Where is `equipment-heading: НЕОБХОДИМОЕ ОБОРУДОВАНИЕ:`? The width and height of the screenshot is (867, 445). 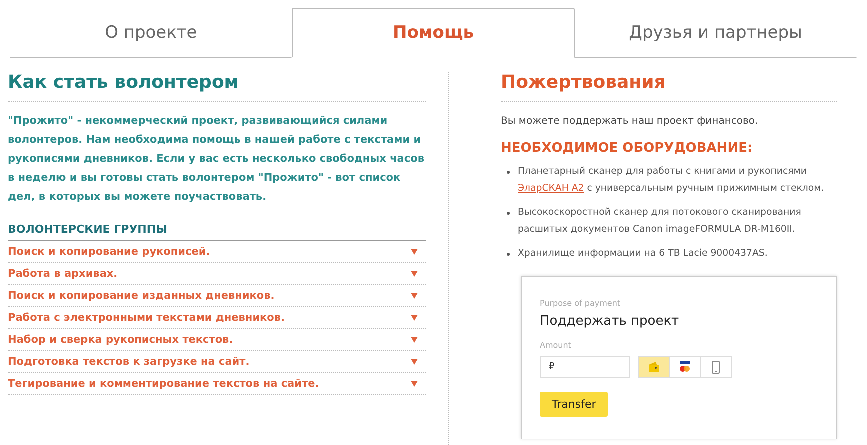
equipment-heading: НЕОБХОДИМОЕ ОБОРУДОВАНИЕ: is located at coordinates (627, 148).